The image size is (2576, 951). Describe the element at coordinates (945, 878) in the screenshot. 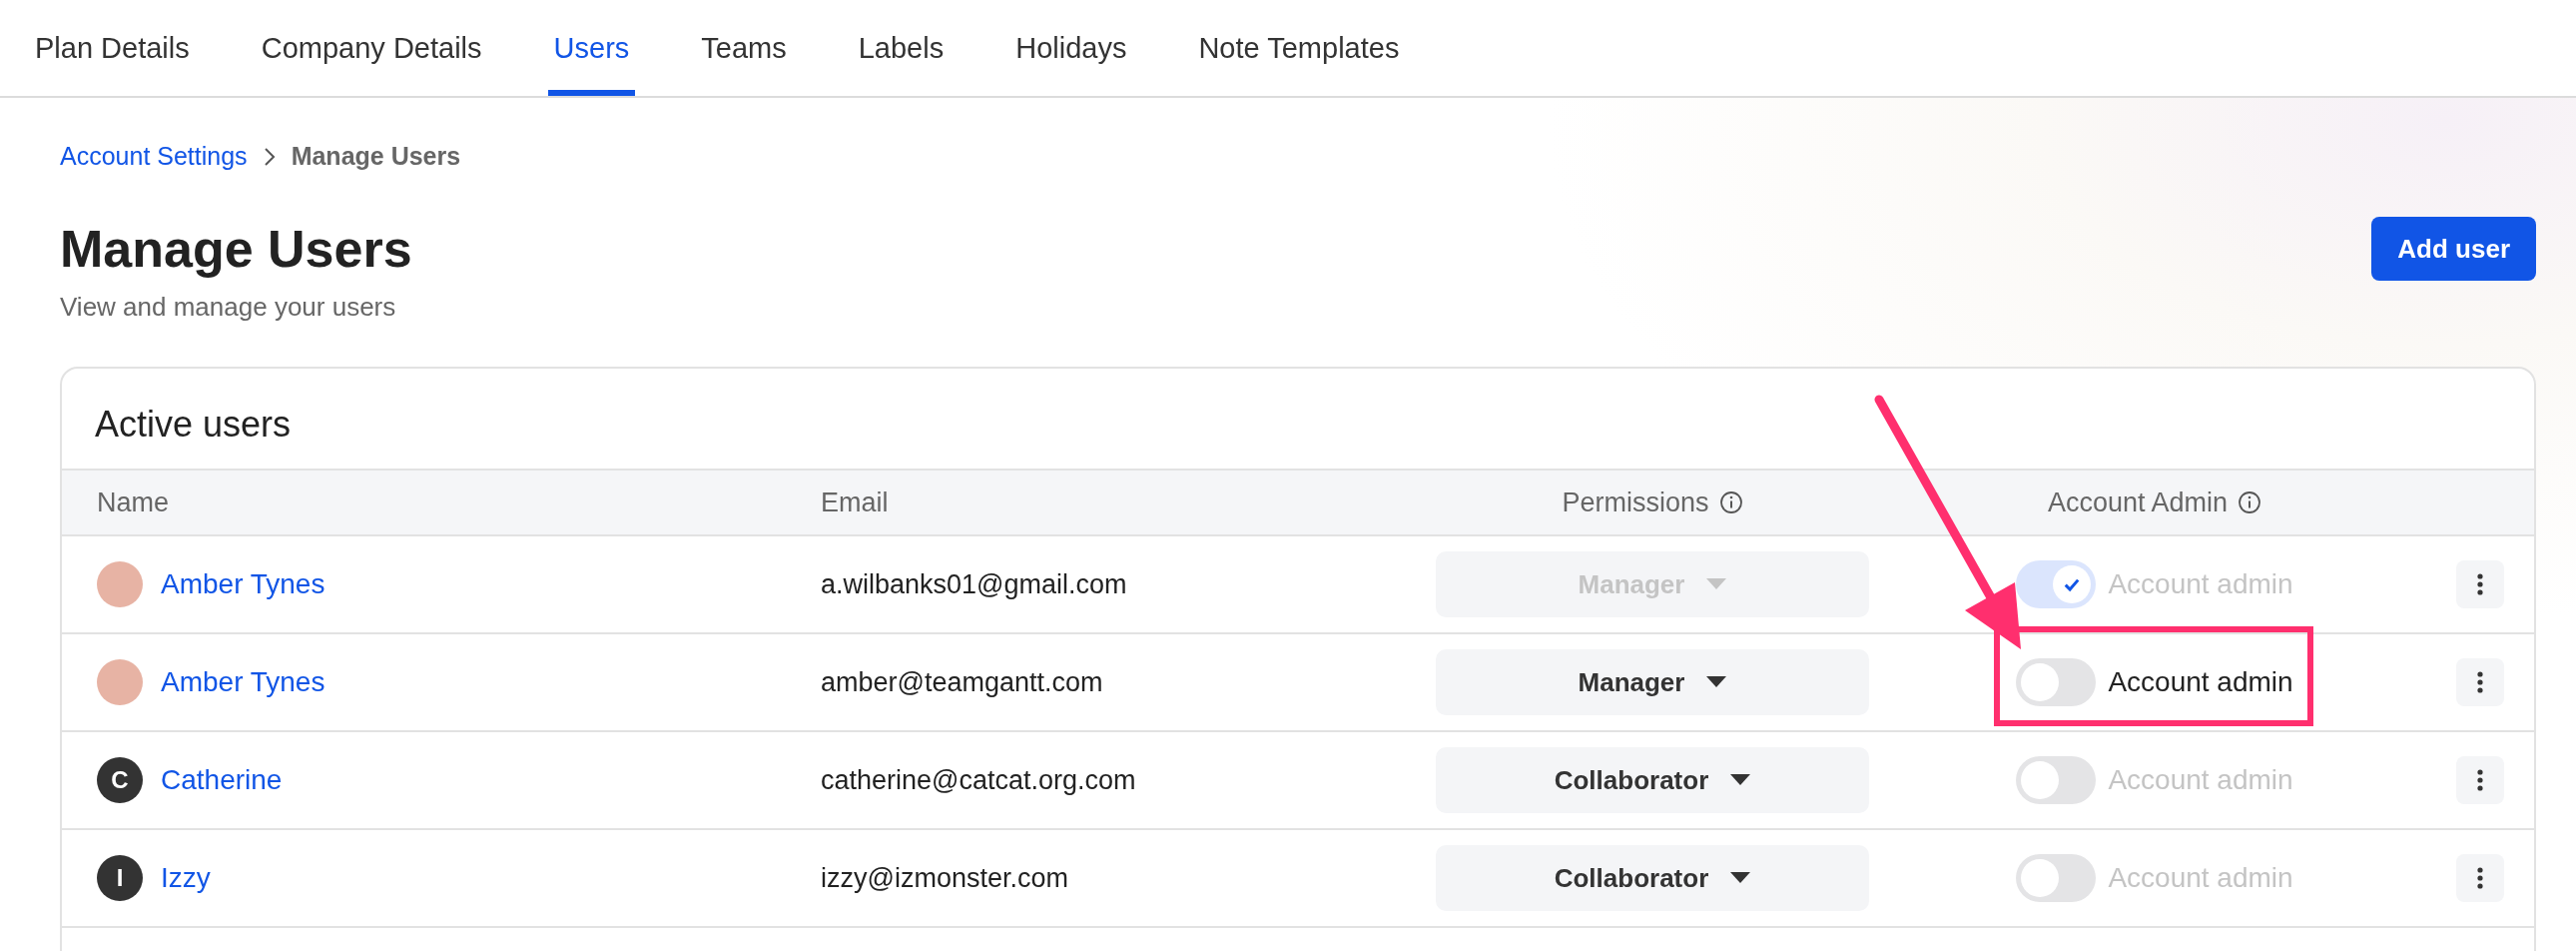

I see `email-cell-text: izzy@izmonster.com` at that location.